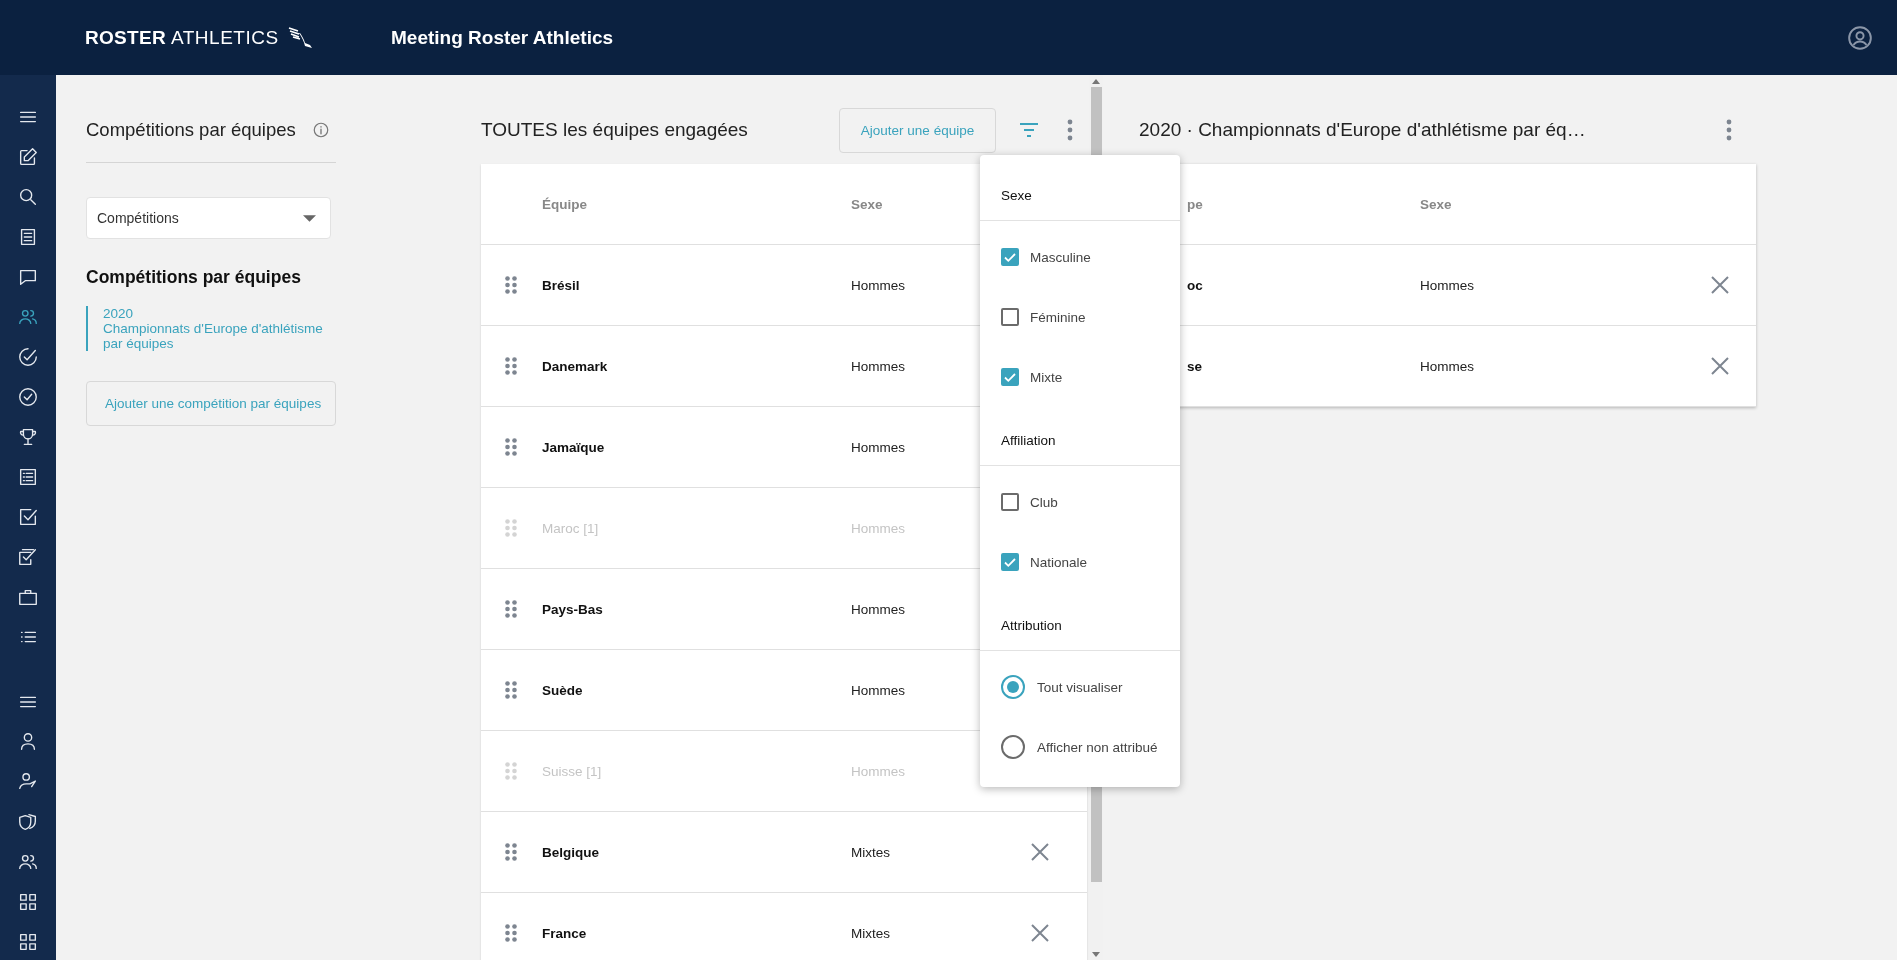  Describe the element at coordinates (28, 197) in the screenshot. I see `search-icon` at that location.